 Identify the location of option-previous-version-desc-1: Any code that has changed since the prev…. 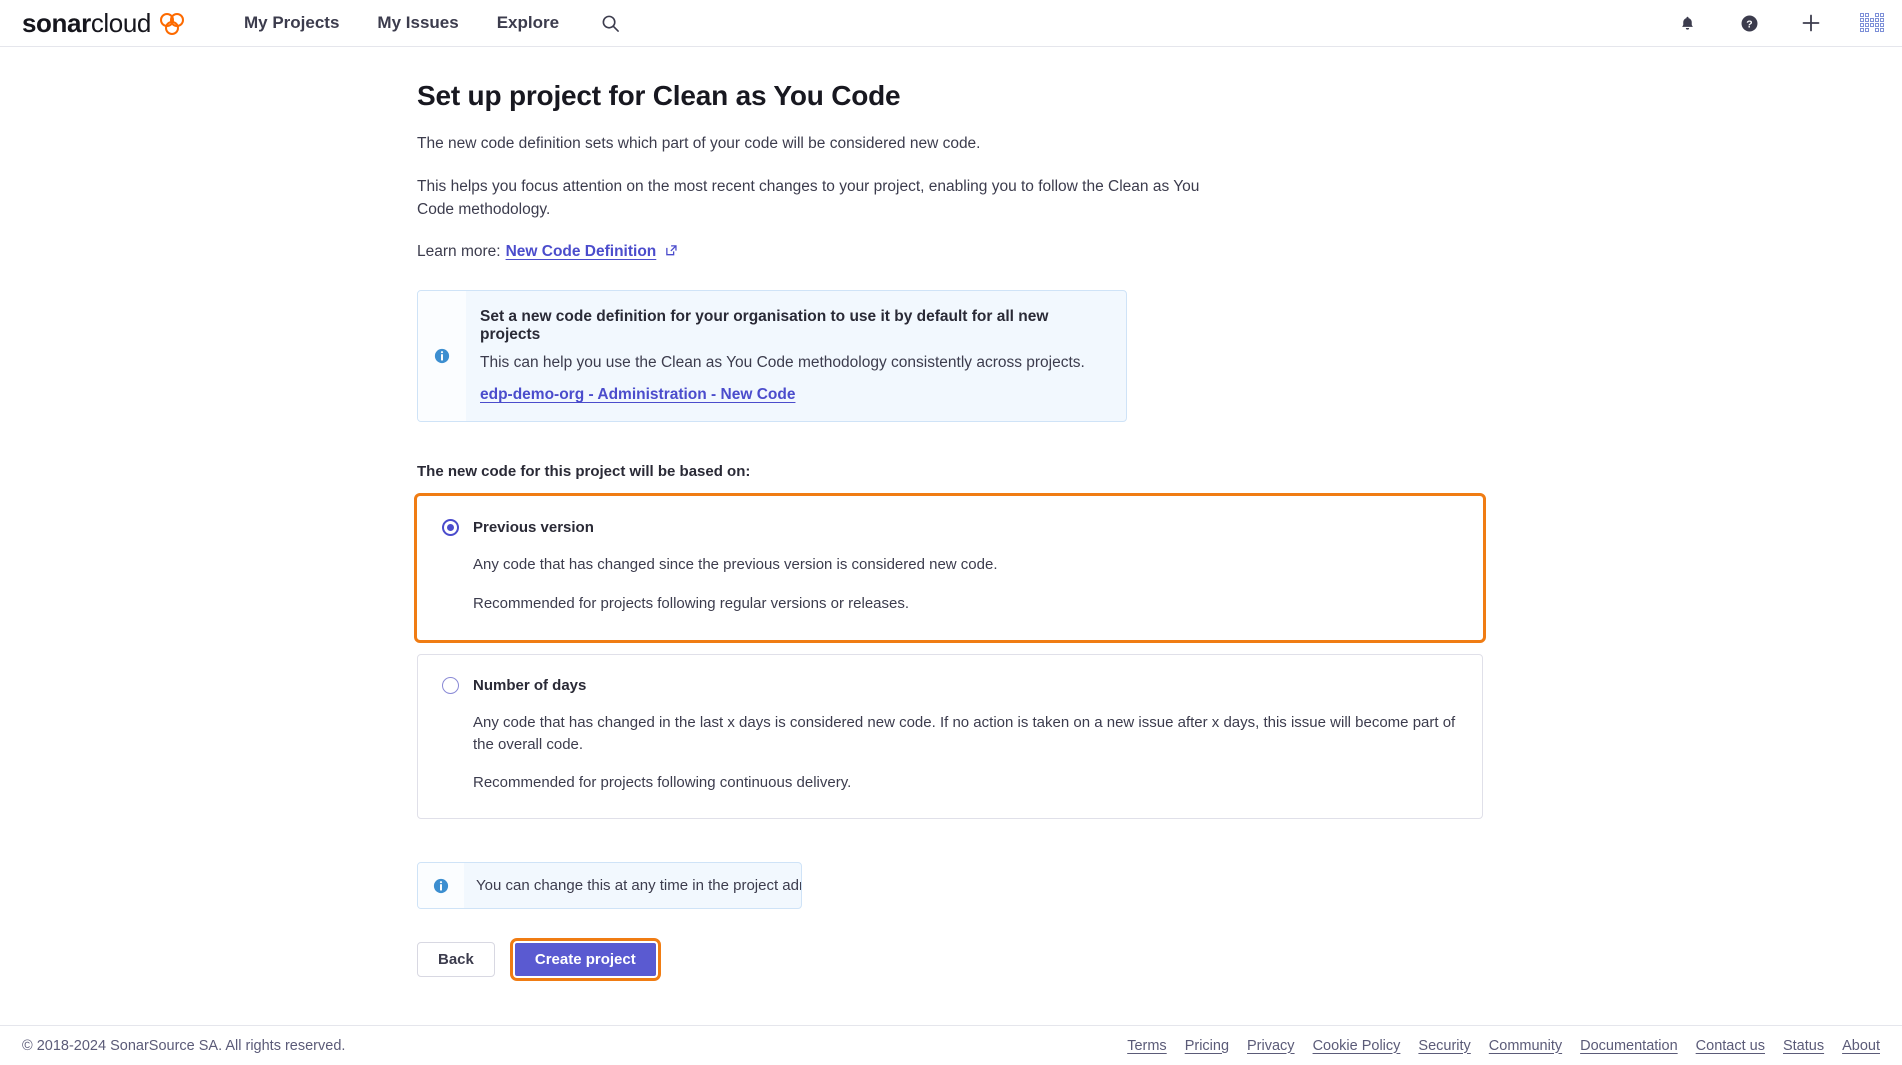
(735, 565).